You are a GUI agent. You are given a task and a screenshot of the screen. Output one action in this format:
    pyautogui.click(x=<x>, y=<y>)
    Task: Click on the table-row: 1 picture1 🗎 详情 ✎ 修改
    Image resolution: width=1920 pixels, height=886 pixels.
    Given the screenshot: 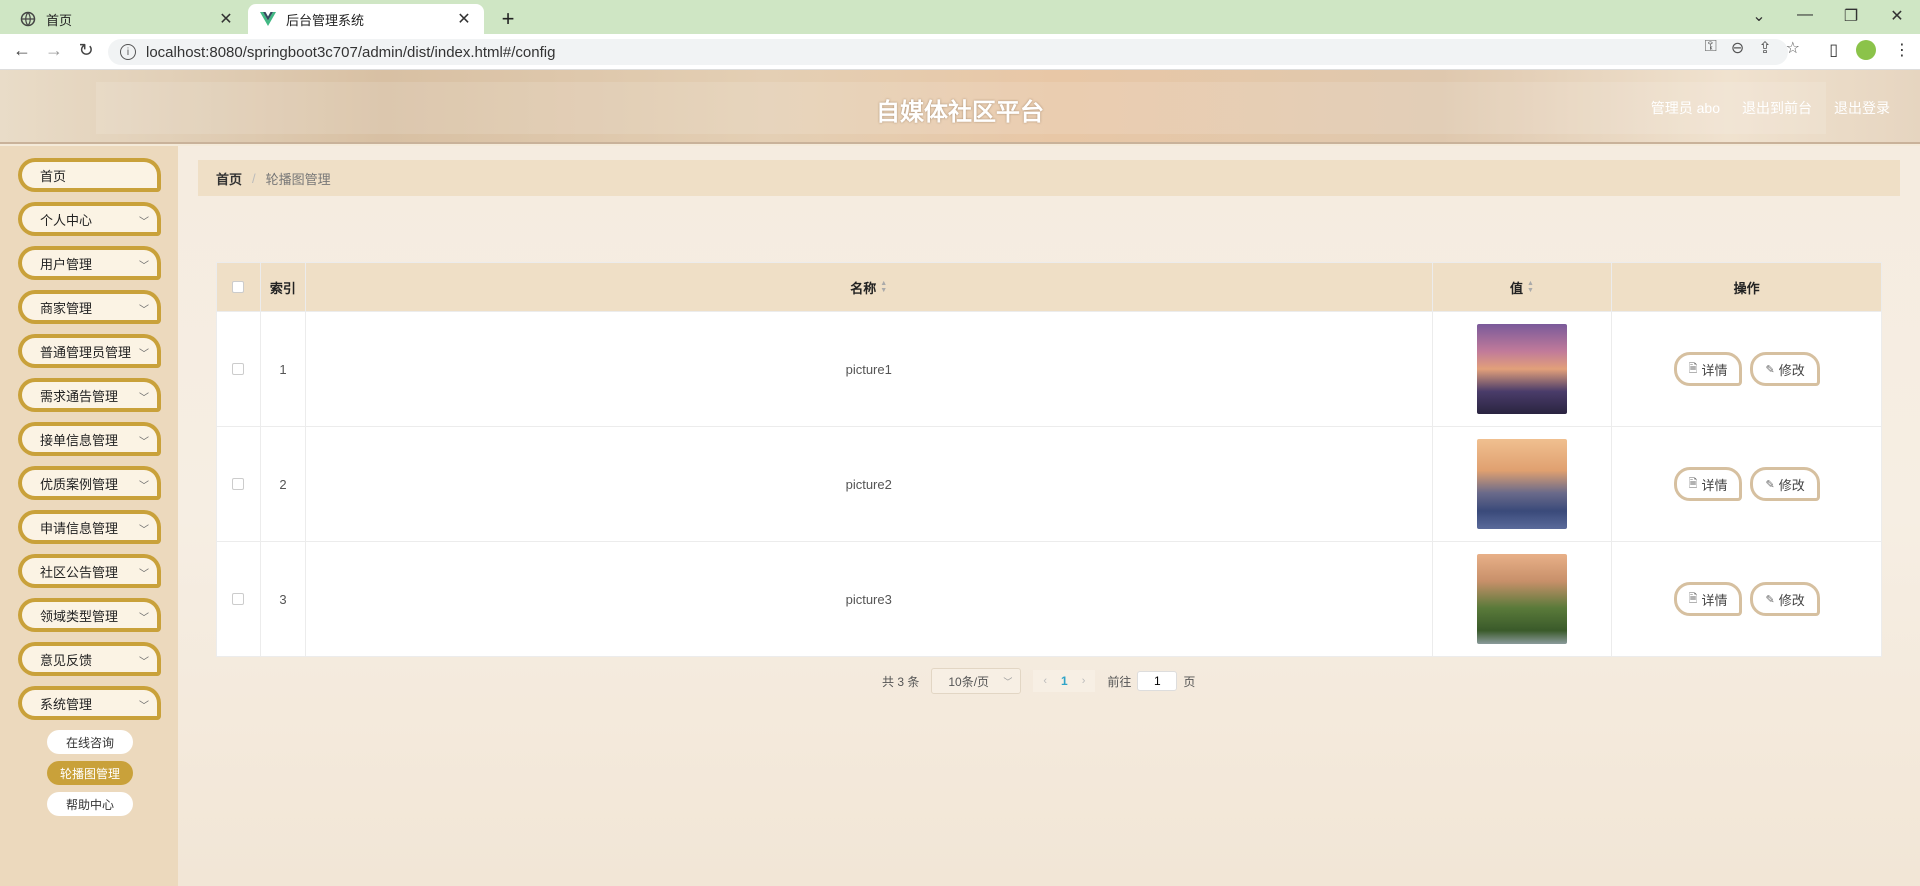 What is the action you would take?
    pyautogui.click(x=1049, y=368)
    